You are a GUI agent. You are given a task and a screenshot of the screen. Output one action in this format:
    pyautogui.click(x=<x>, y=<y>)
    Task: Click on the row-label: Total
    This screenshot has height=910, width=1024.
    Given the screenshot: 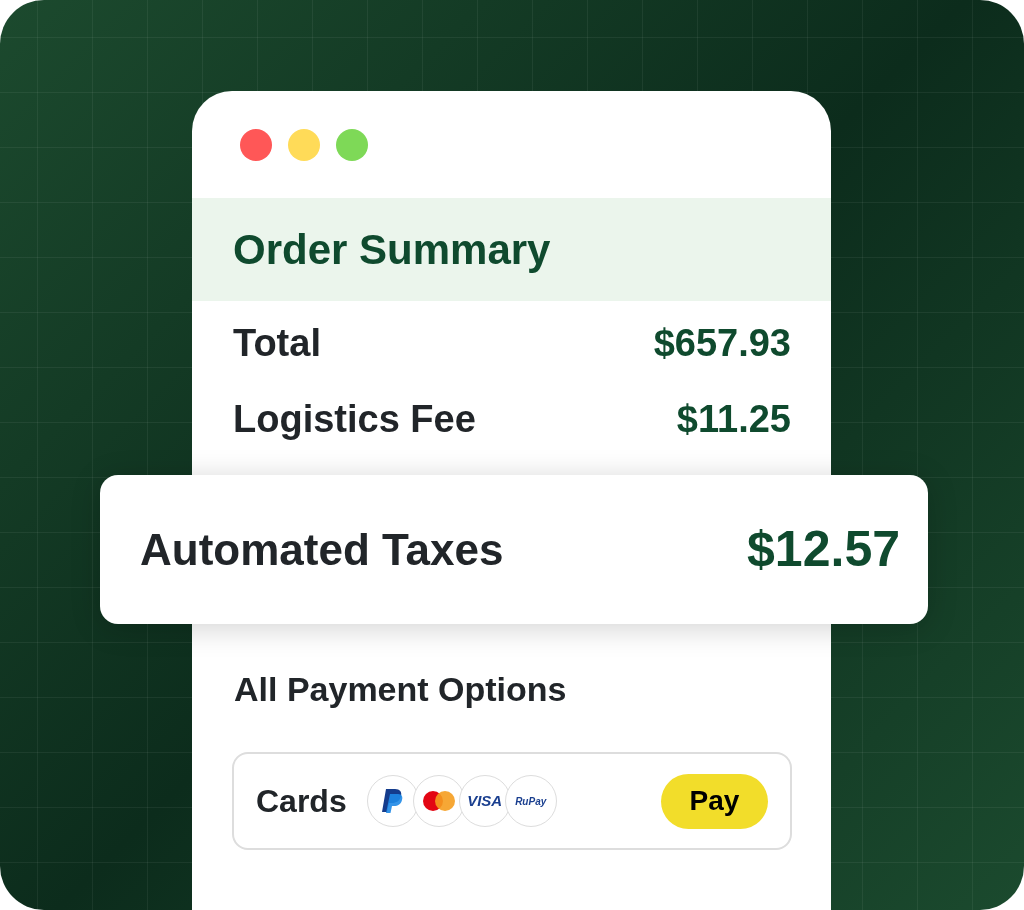 What is the action you would take?
    pyautogui.click(x=277, y=343)
    